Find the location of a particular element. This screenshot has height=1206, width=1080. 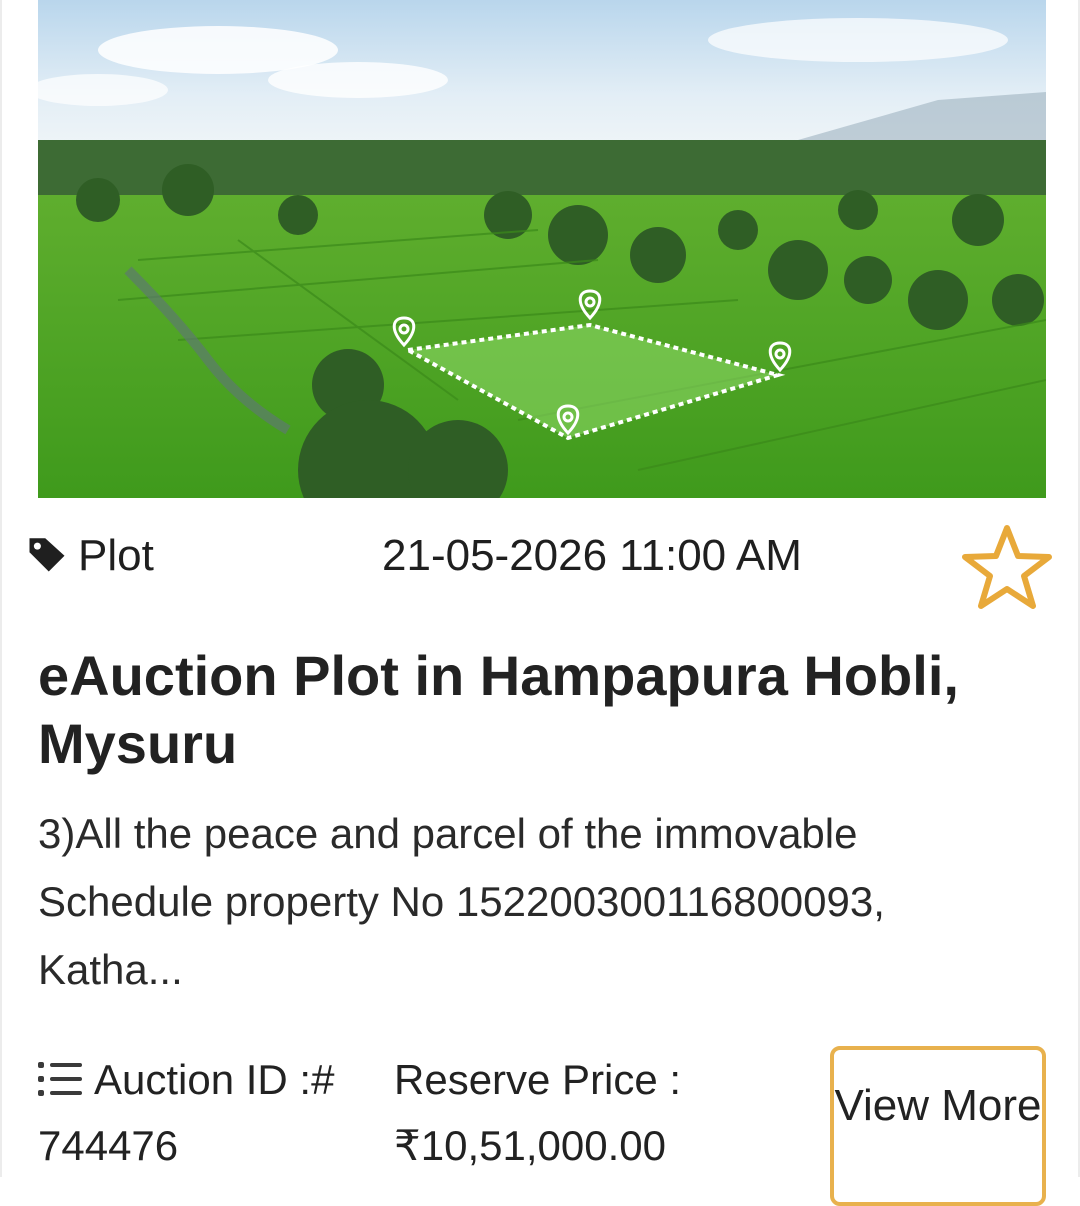

view-more-button: View More is located at coordinates (938, 1126).